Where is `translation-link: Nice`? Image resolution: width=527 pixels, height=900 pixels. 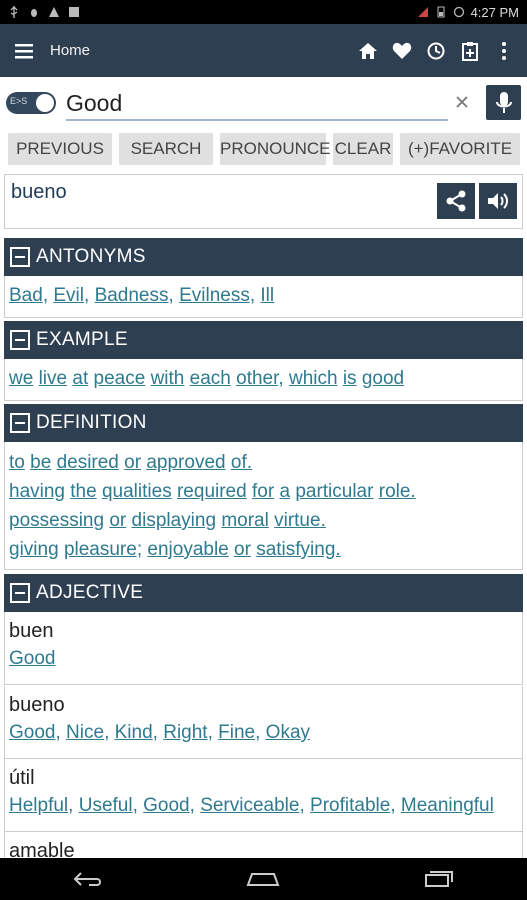
translation-link: Nice is located at coordinates (85, 732).